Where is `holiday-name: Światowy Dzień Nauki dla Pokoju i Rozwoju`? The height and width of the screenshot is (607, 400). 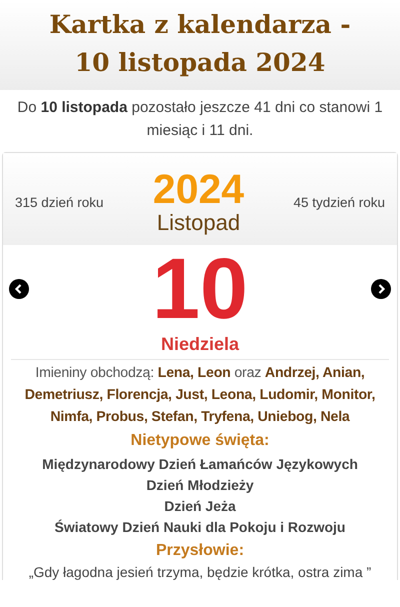 holiday-name: Światowy Dzień Nauki dla Pokoju i Rozwoju is located at coordinates (200, 527).